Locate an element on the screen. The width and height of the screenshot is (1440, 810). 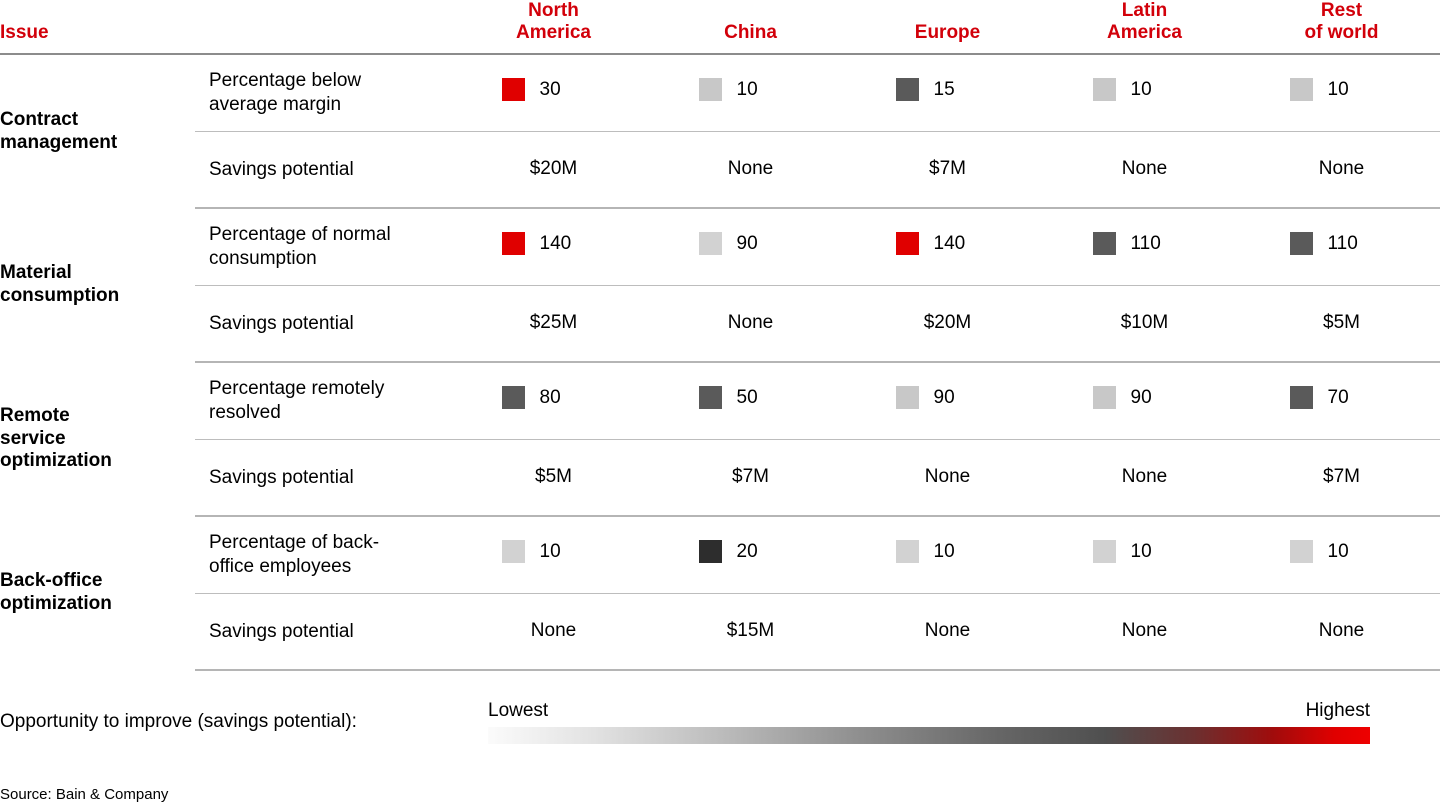
metric-value-cell: 50 is located at coordinates (750, 401).